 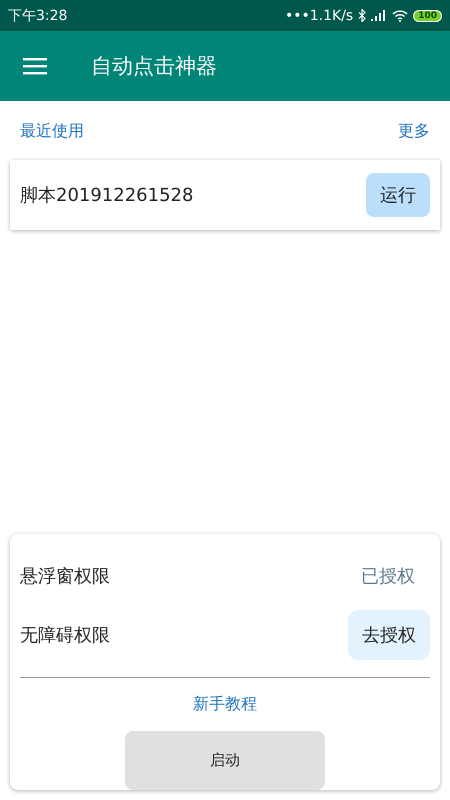 What do you see at coordinates (38, 15) in the screenshot?
I see `status-time: 下午3:28` at bounding box center [38, 15].